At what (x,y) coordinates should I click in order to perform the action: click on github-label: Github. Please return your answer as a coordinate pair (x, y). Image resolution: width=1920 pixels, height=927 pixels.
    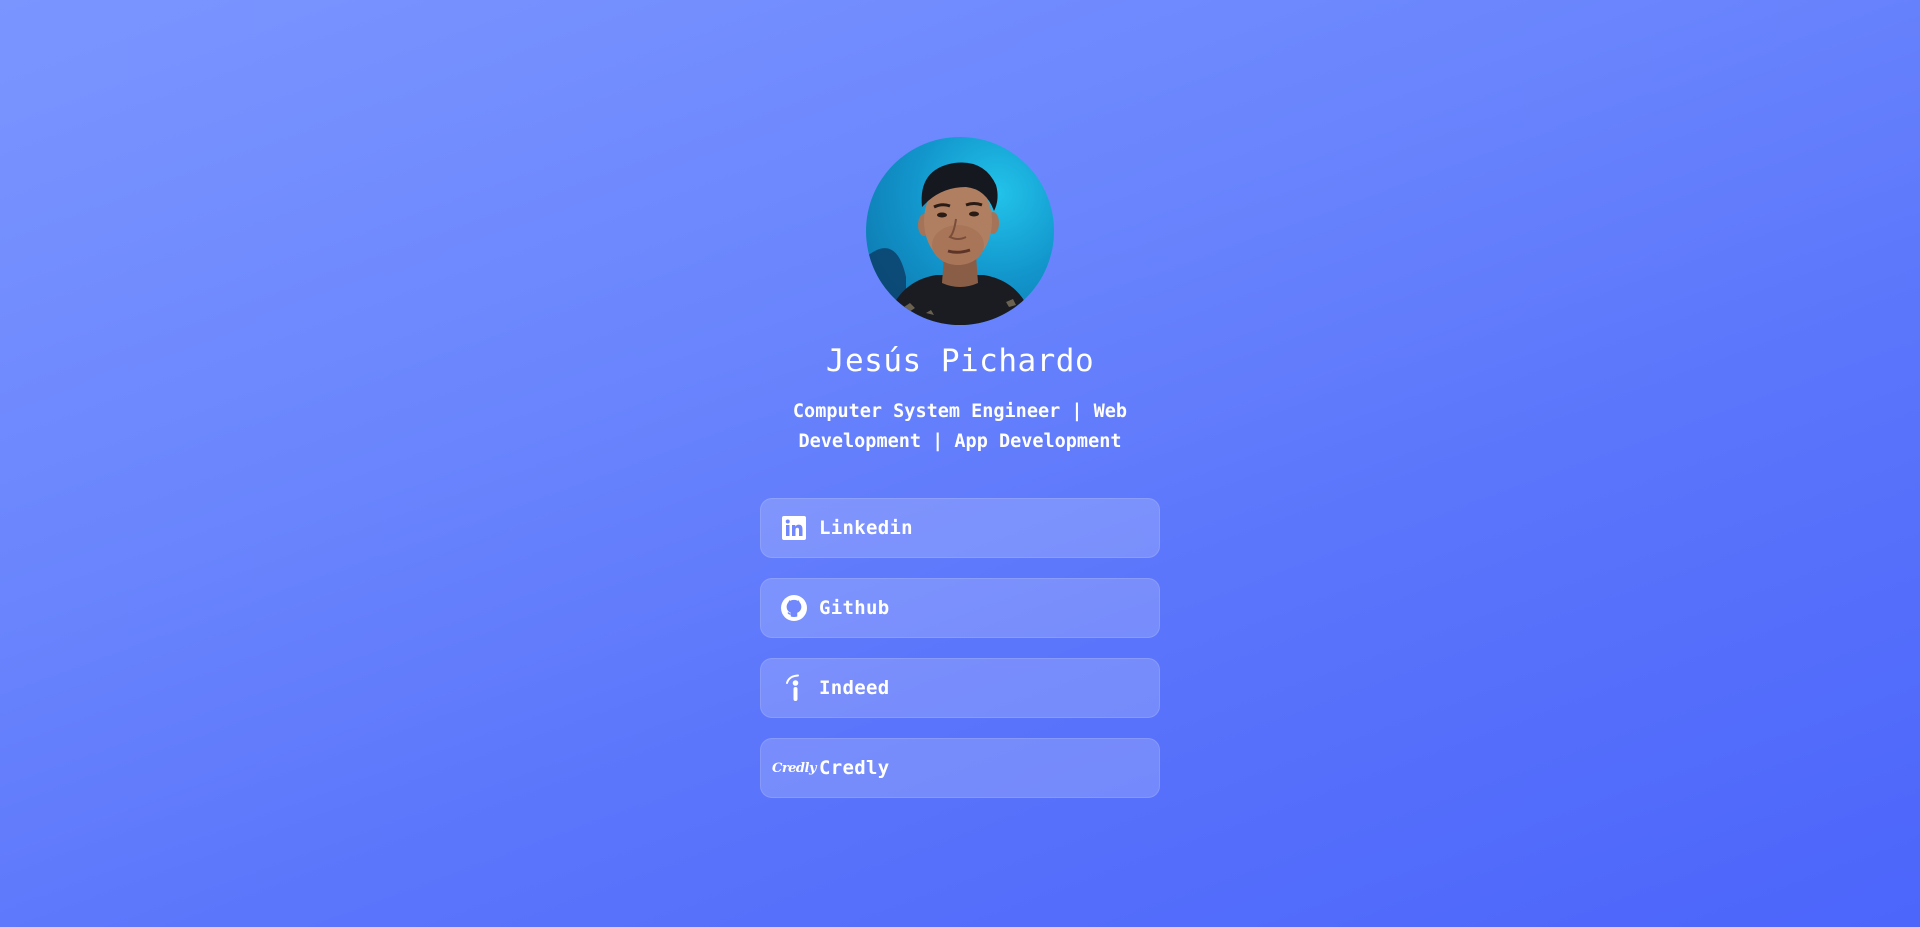
    Looking at the image, I should click on (854, 608).